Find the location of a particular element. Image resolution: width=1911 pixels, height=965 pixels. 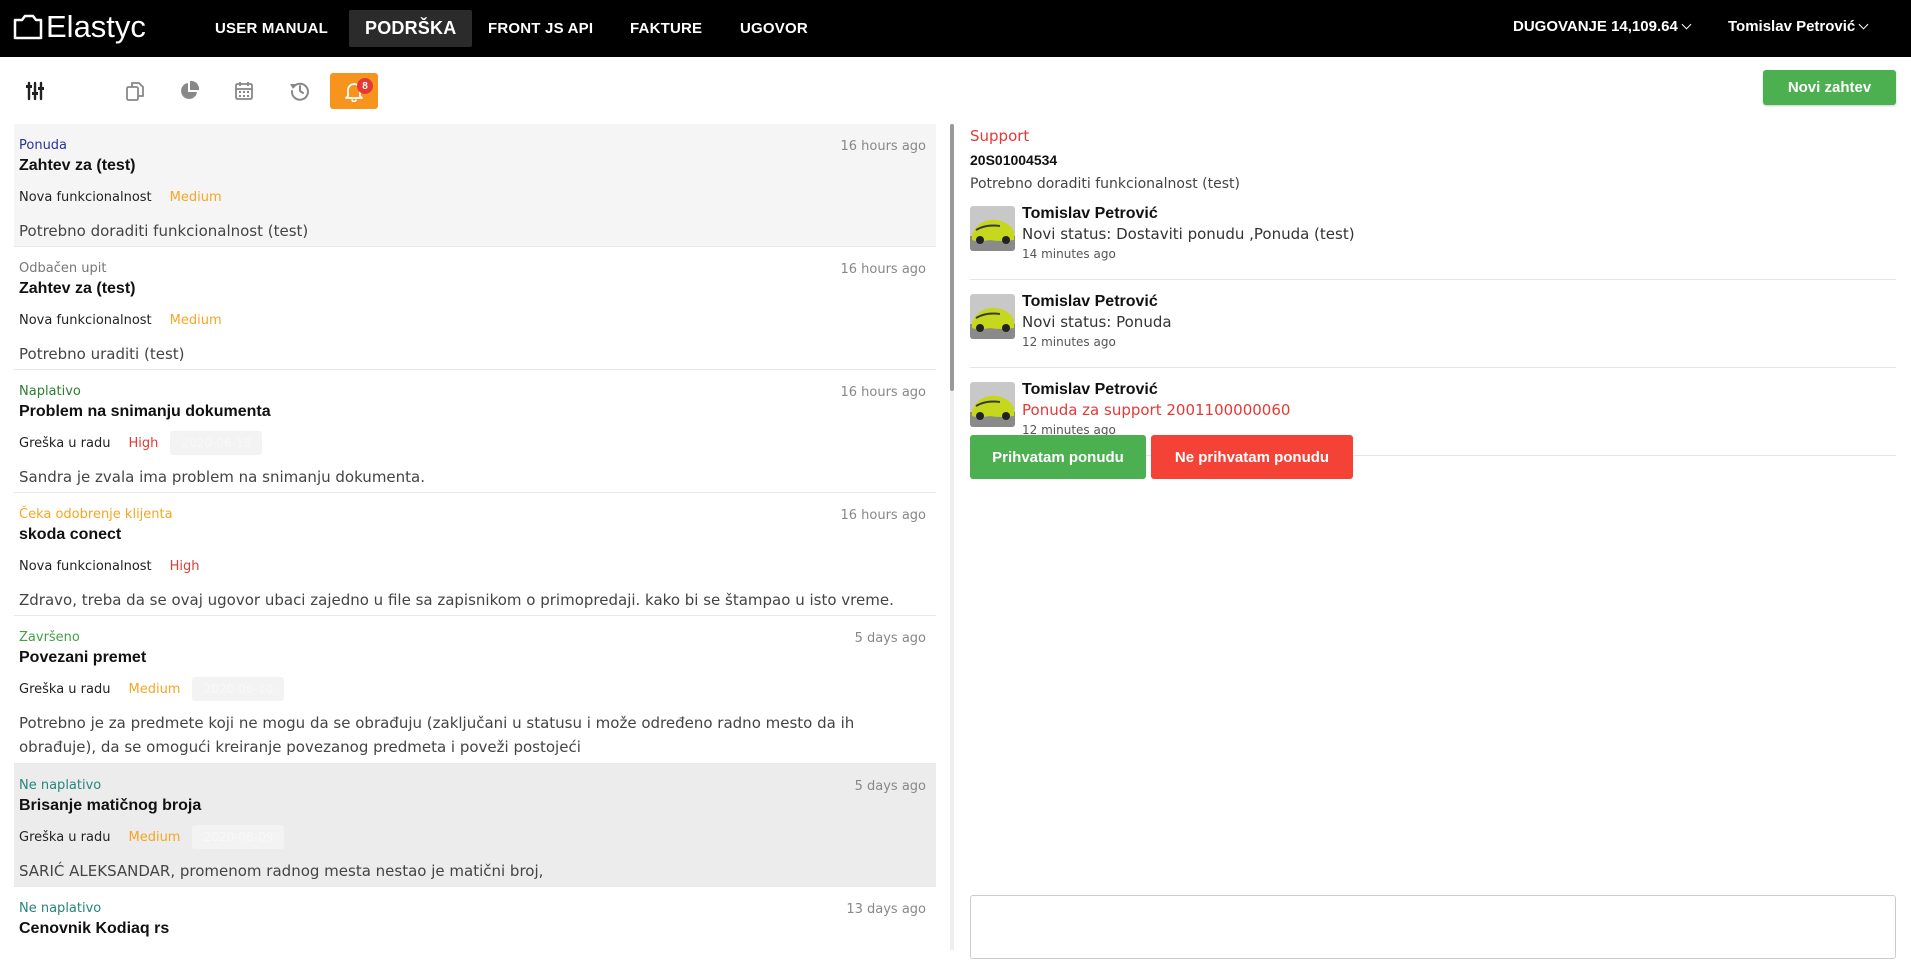

user-menu: Tomislav Petrović is located at coordinates (1798, 26).